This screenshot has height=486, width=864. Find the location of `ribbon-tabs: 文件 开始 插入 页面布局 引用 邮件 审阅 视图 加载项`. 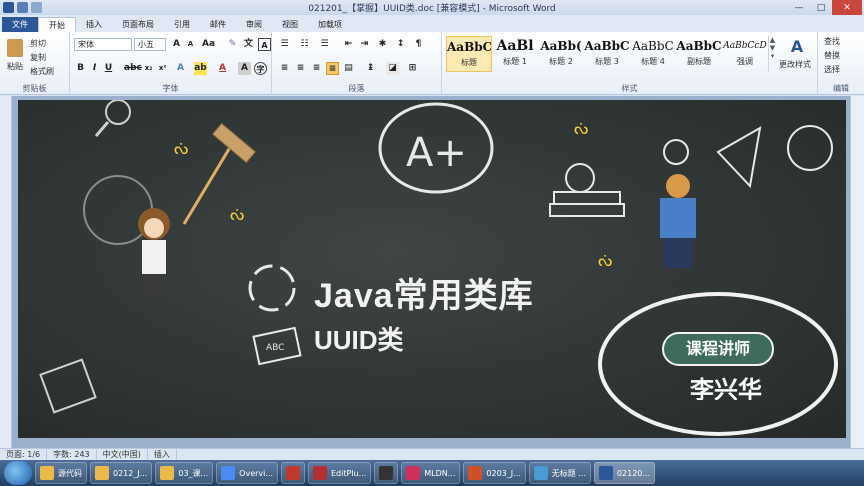

ribbon-tabs: 文件 开始 插入 页面布局 引用 邮件 审阅 视图 加载项 is located at coordinates (432, 23).